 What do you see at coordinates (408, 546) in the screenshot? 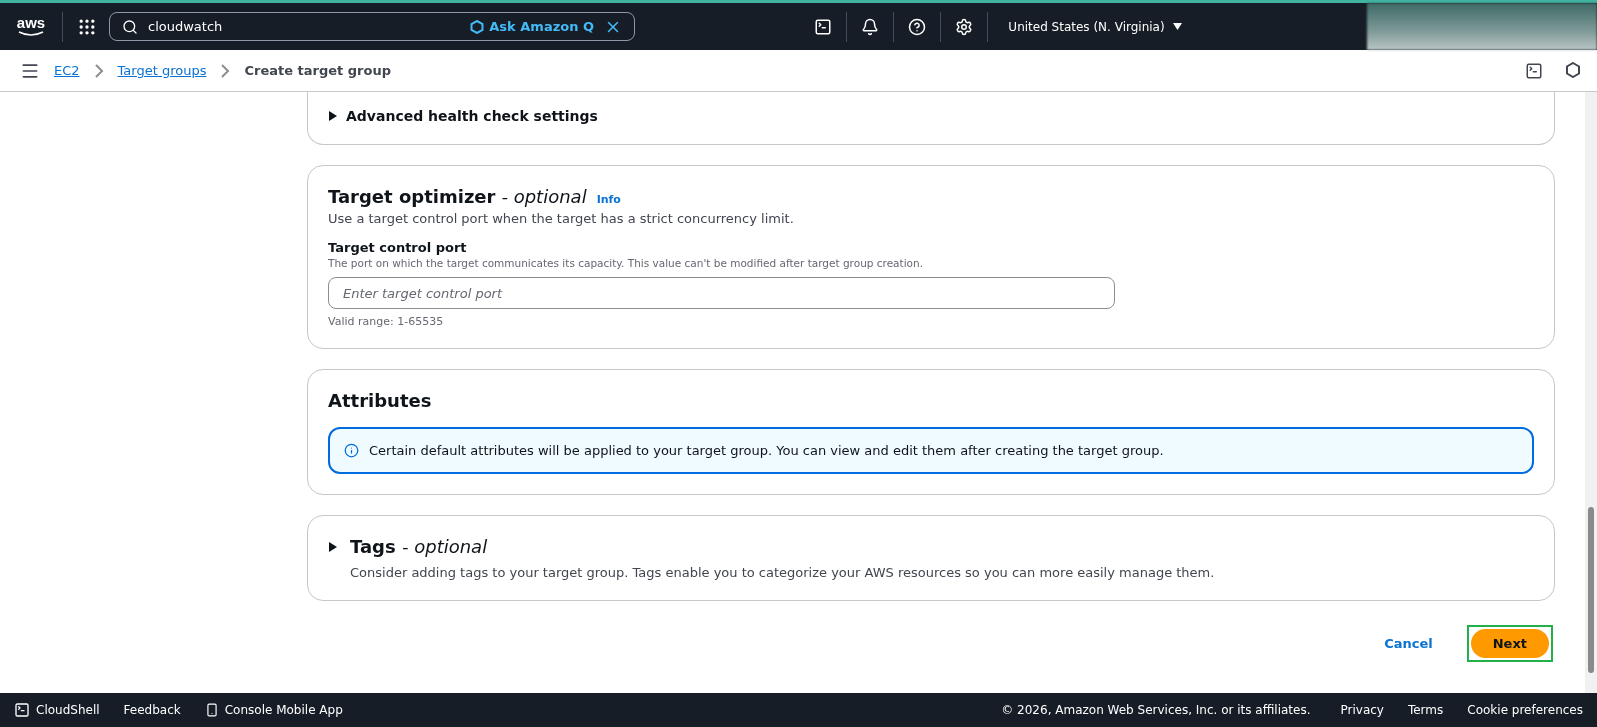
I see `expander-header: Tags - optional` at bounding box center [408, 546].